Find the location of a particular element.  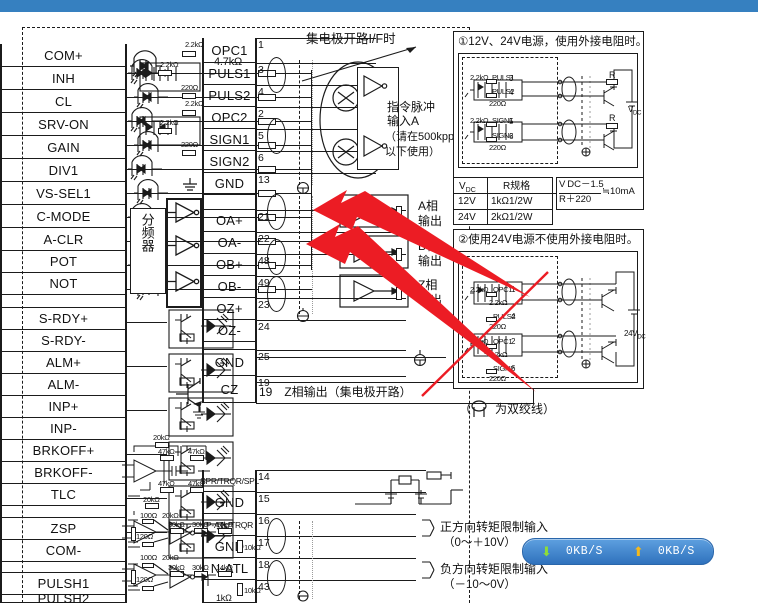

res-10k-label-2: 10kΩ is located at coordinates (252, 590).